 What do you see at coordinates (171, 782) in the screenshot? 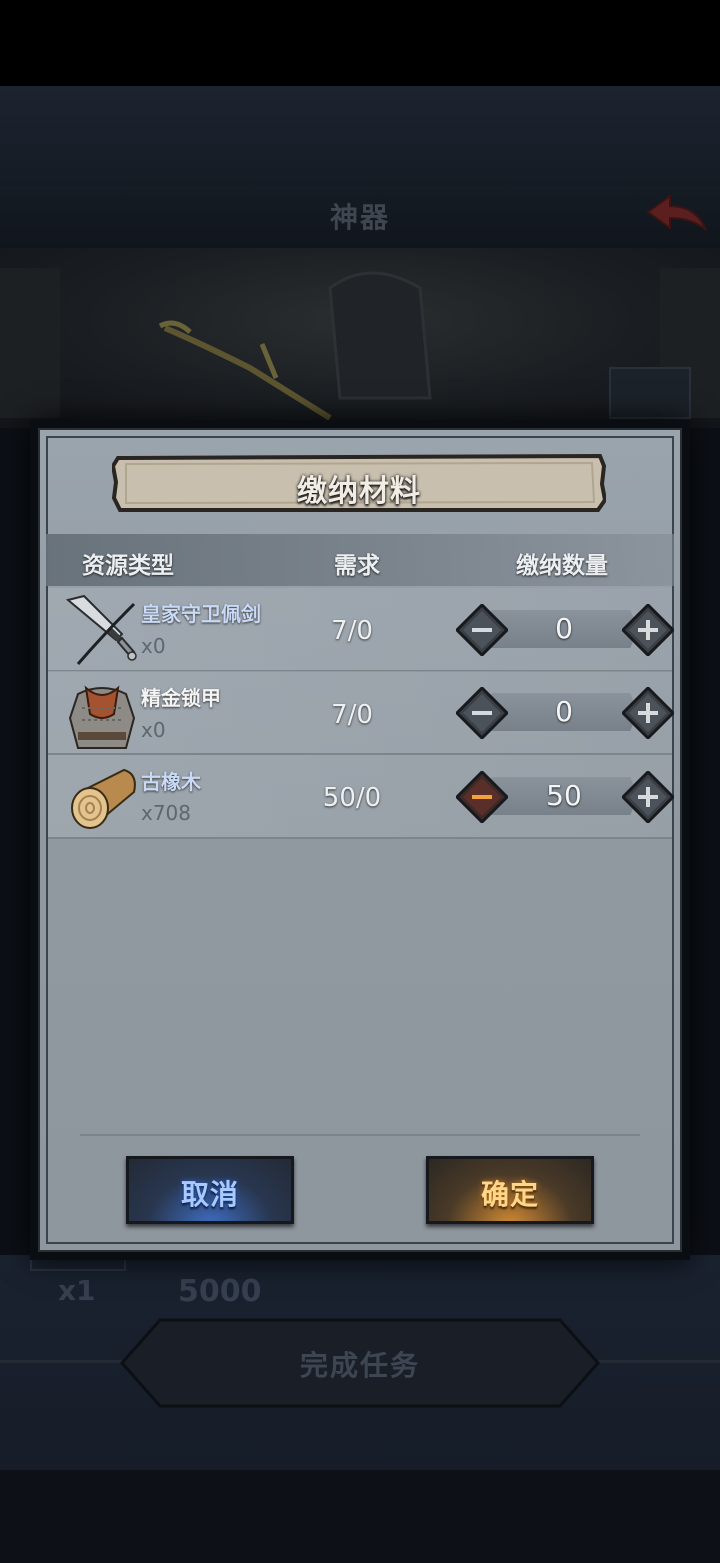
I see `item-name: 古橡木` at bounding box center [171, 782].